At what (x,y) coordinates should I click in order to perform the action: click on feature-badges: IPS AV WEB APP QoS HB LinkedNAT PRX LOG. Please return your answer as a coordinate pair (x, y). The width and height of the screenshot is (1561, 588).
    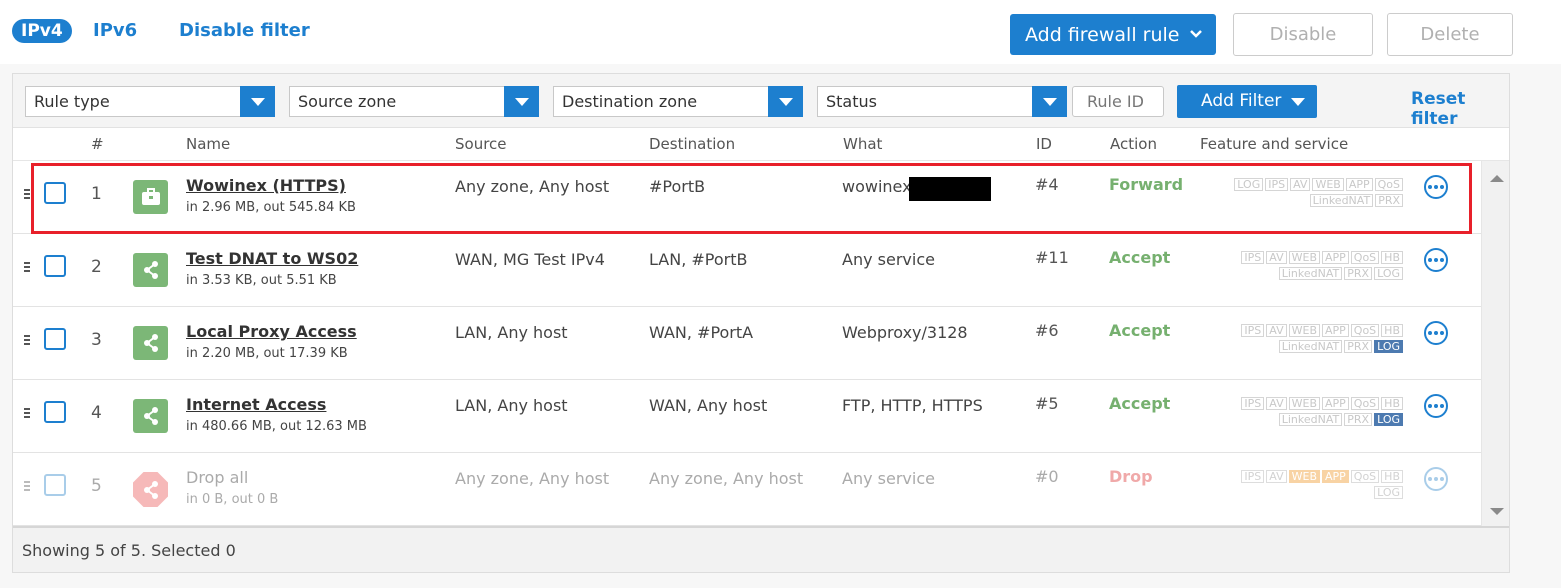
    Looking at the image, I should click on (1303, 413).